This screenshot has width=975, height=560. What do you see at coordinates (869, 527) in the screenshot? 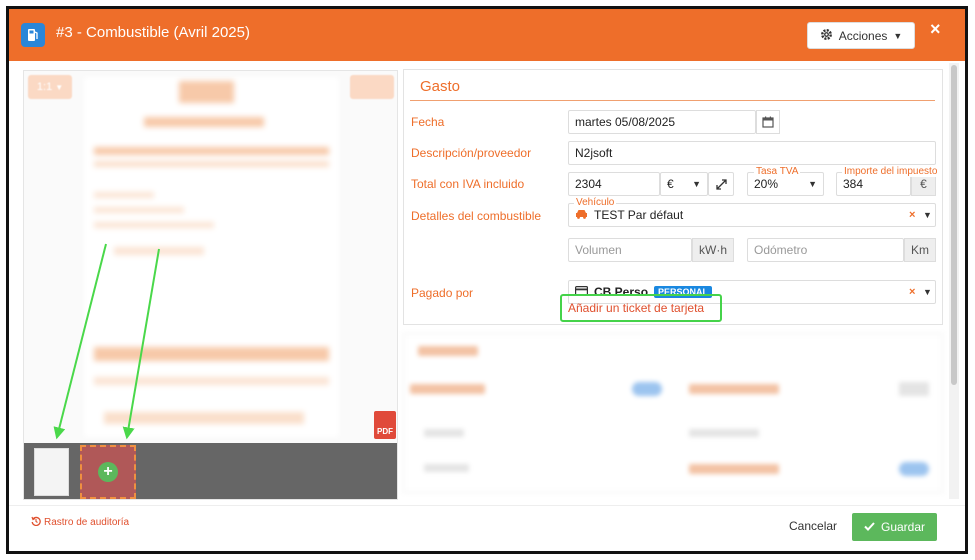
I see `check-icon` at bounding box center [869, 527].